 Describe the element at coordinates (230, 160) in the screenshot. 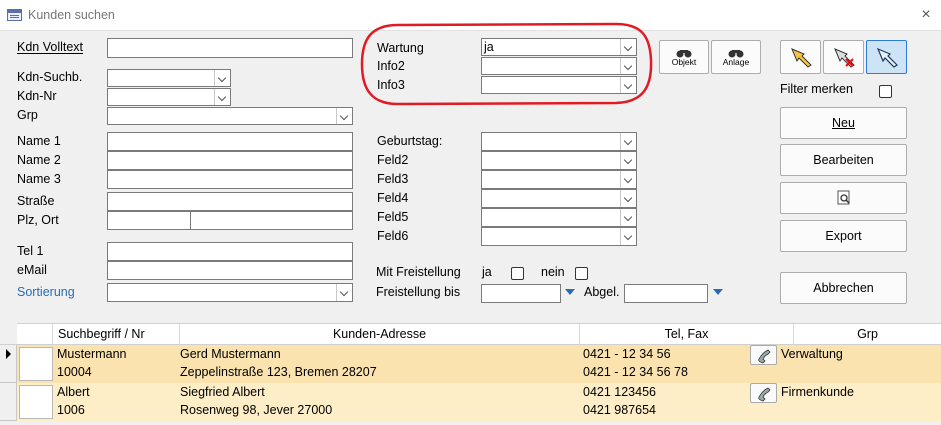

I see `name2-input` at that location.